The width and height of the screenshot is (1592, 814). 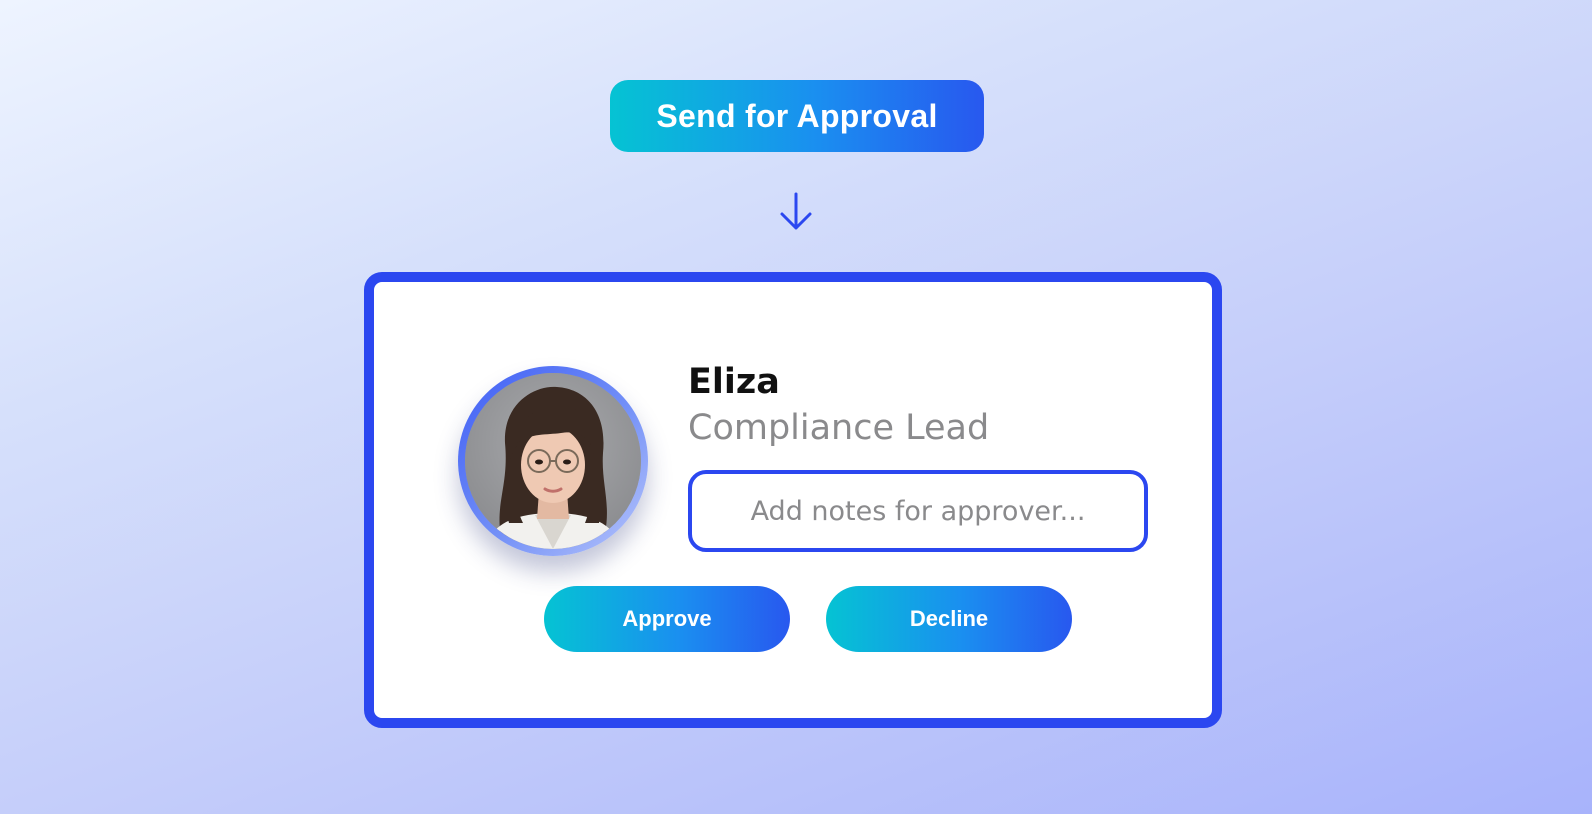 I want to click on arrow-down-icon, so click(x=796, y=211).